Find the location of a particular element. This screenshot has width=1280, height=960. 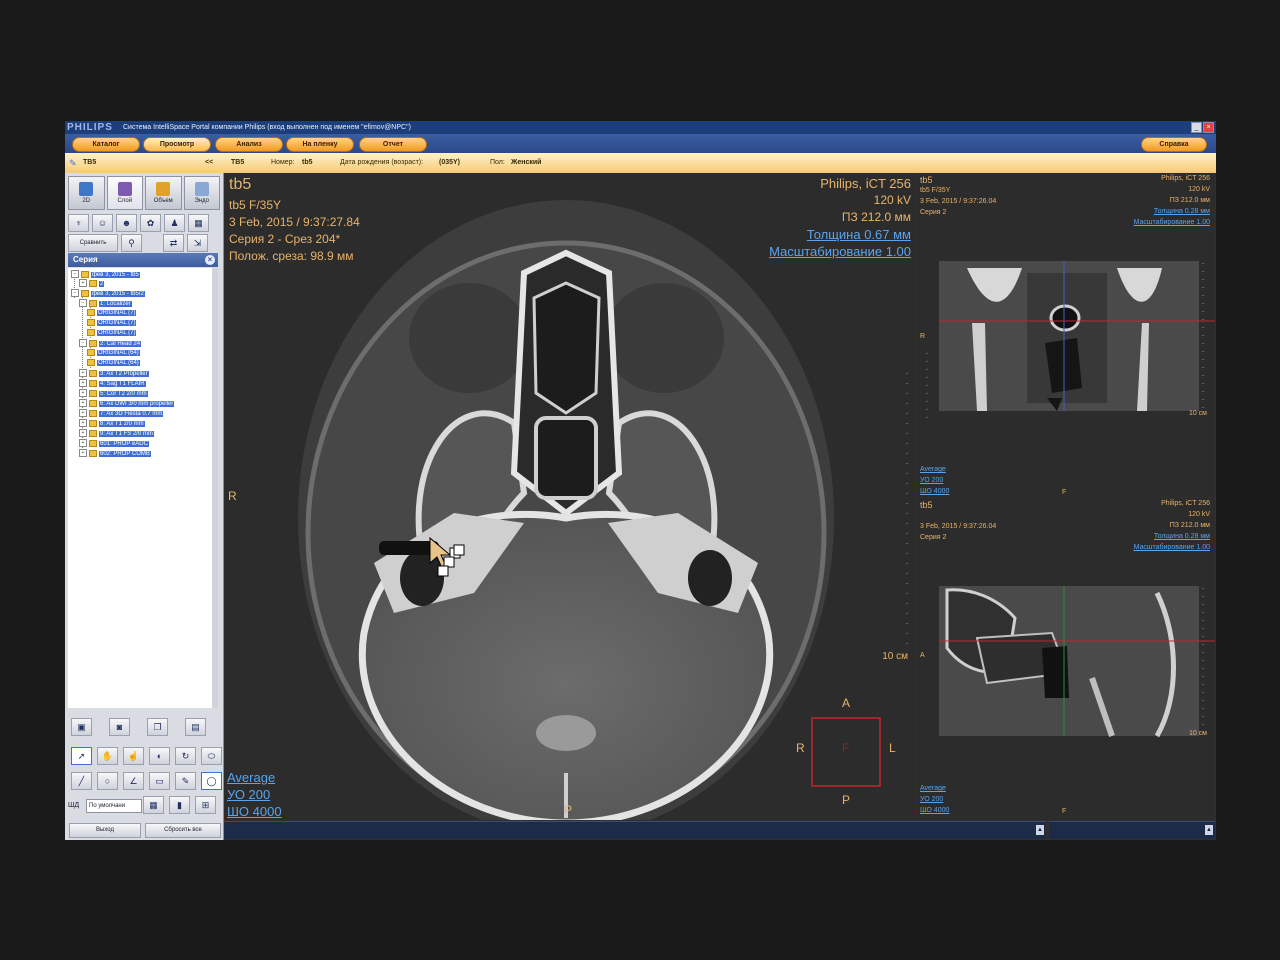

skull-icon: ☻ is located at coordinates (126, 223).